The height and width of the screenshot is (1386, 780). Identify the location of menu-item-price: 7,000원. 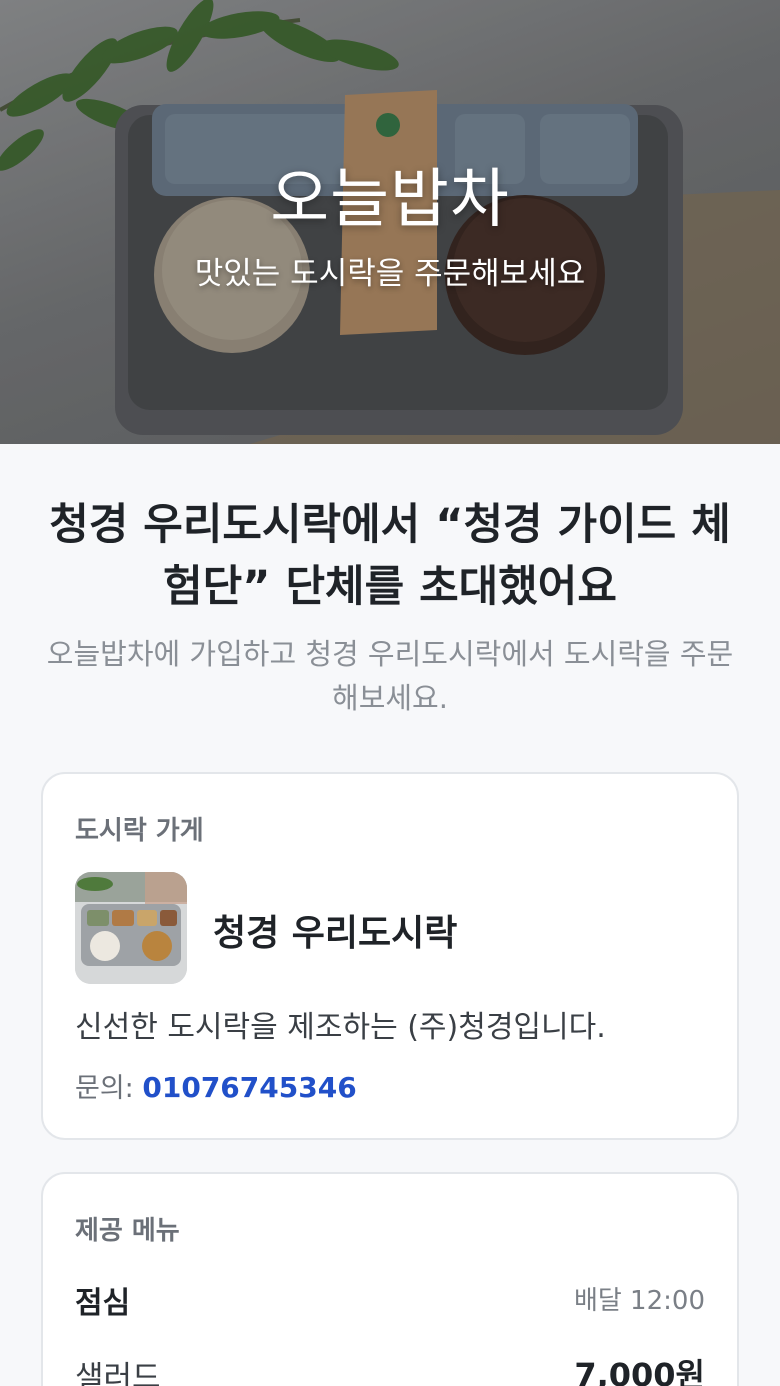
(639, 1371).